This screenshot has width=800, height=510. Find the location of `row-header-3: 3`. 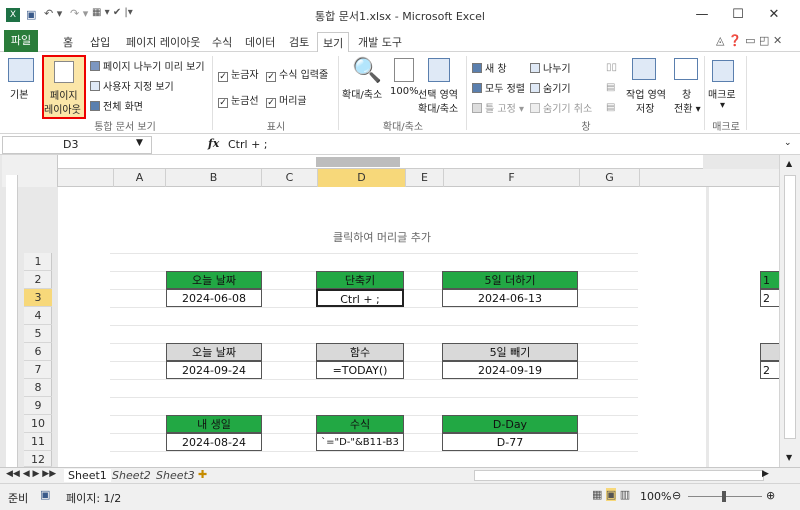

row-header-3: 3 is located at coordinates (38, 298).